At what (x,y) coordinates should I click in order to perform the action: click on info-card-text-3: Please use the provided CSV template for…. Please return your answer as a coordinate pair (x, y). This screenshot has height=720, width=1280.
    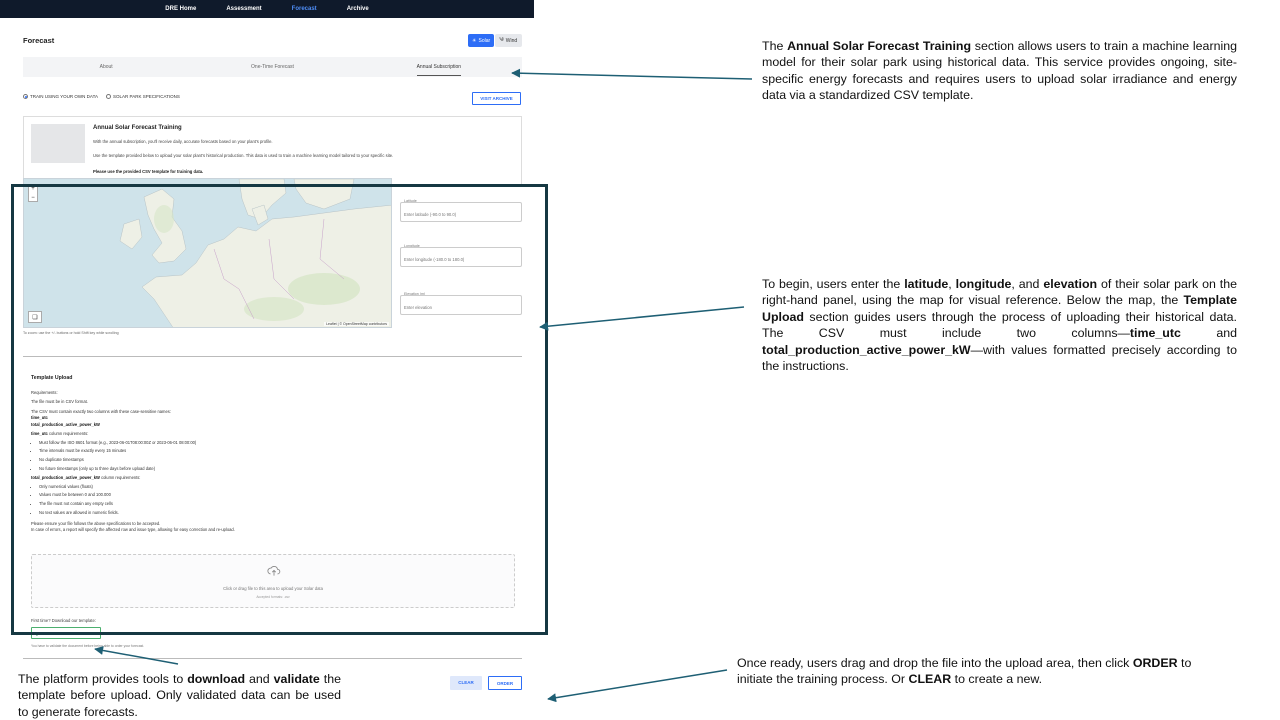
    Looking at the image, I should click on (148, 171).